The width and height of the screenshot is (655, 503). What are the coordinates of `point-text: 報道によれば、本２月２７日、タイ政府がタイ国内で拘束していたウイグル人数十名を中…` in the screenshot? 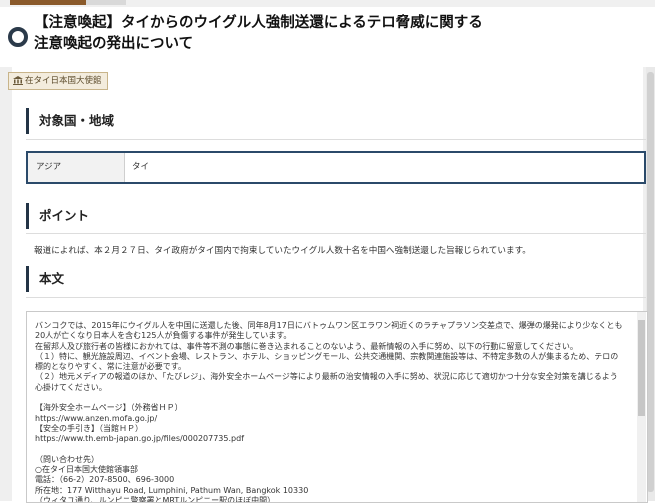 It's located at (282, 251).